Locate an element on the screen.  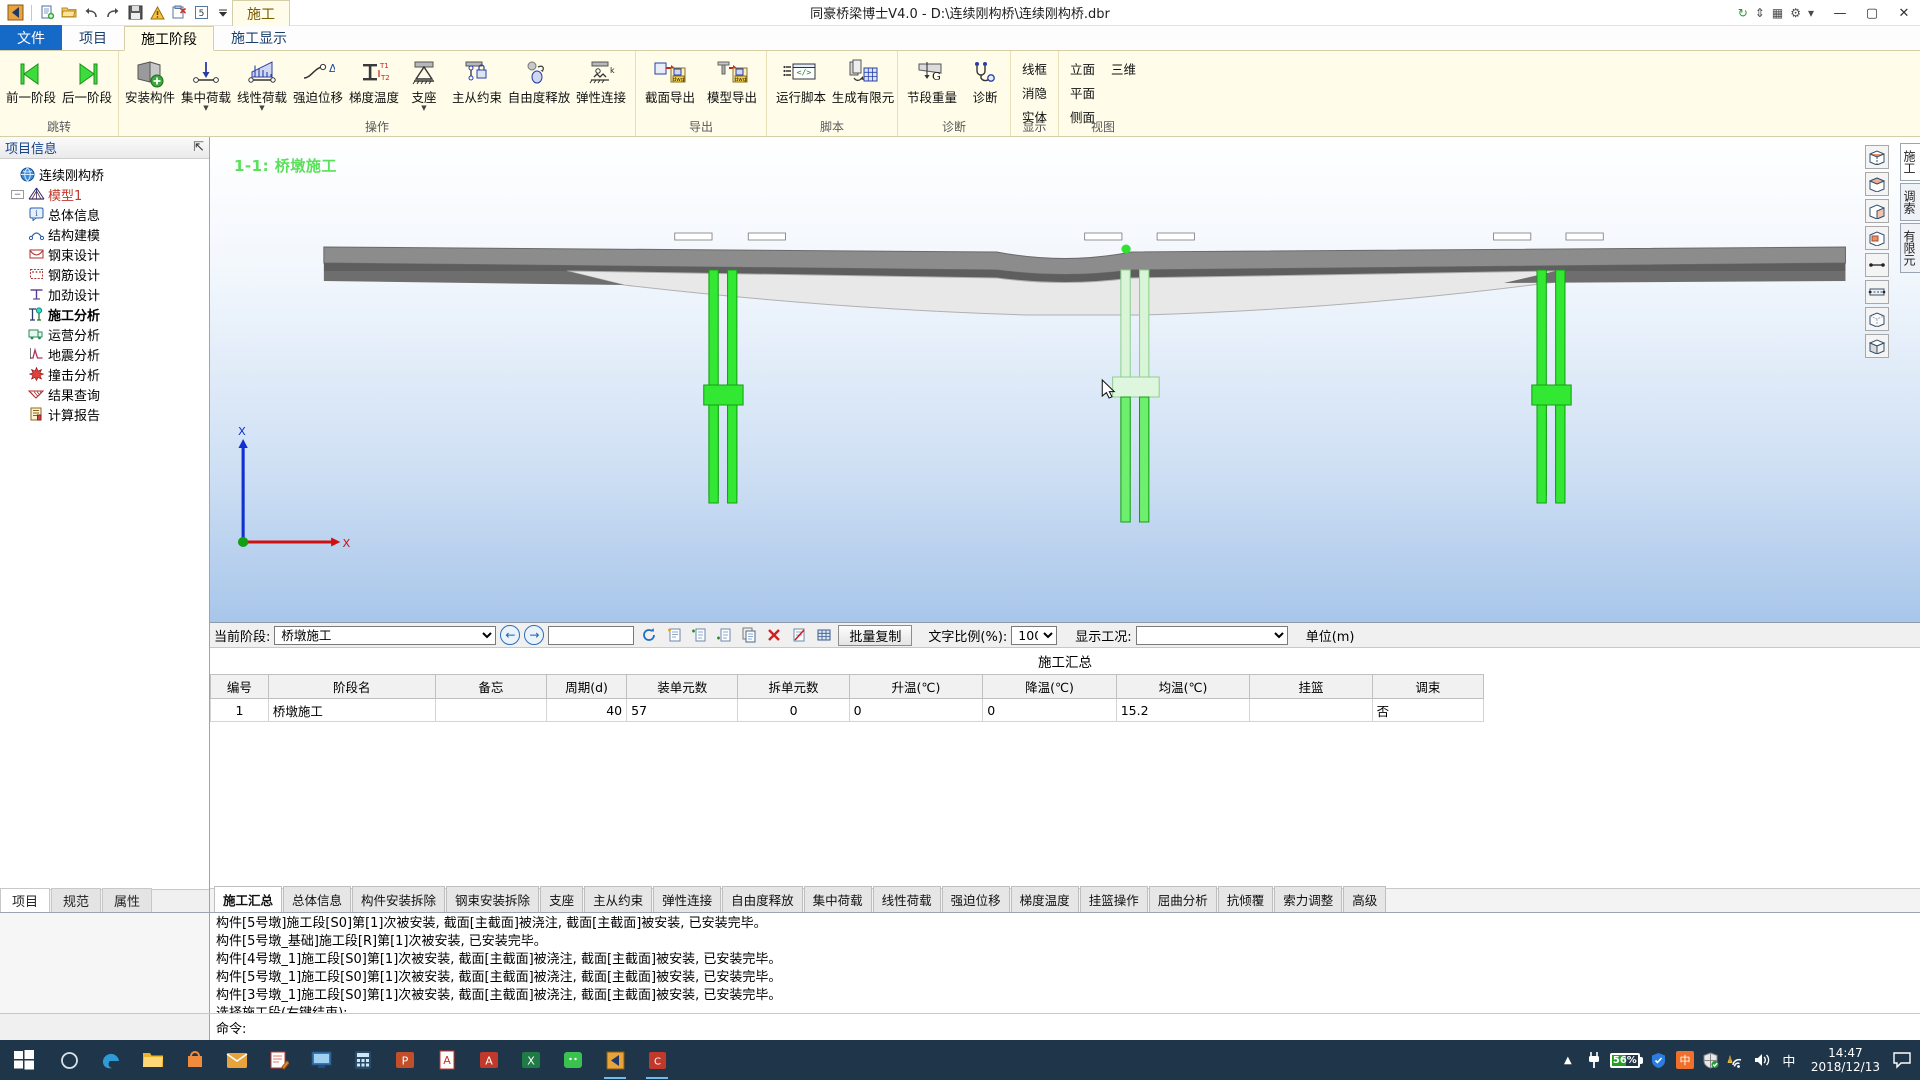
stage-prev-button: ← is located at coordinates (510, 635).